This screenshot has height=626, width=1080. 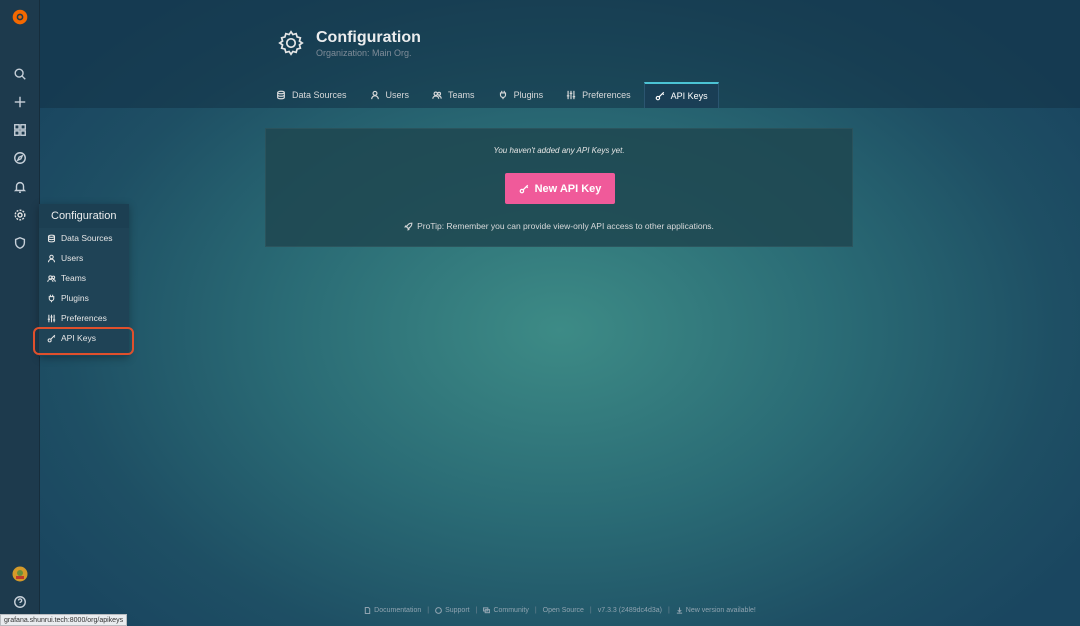 What do you see at coordinates (291, 43) in the screenshot?
I see `configuration-header-icon` at bounding box center [291, 43].